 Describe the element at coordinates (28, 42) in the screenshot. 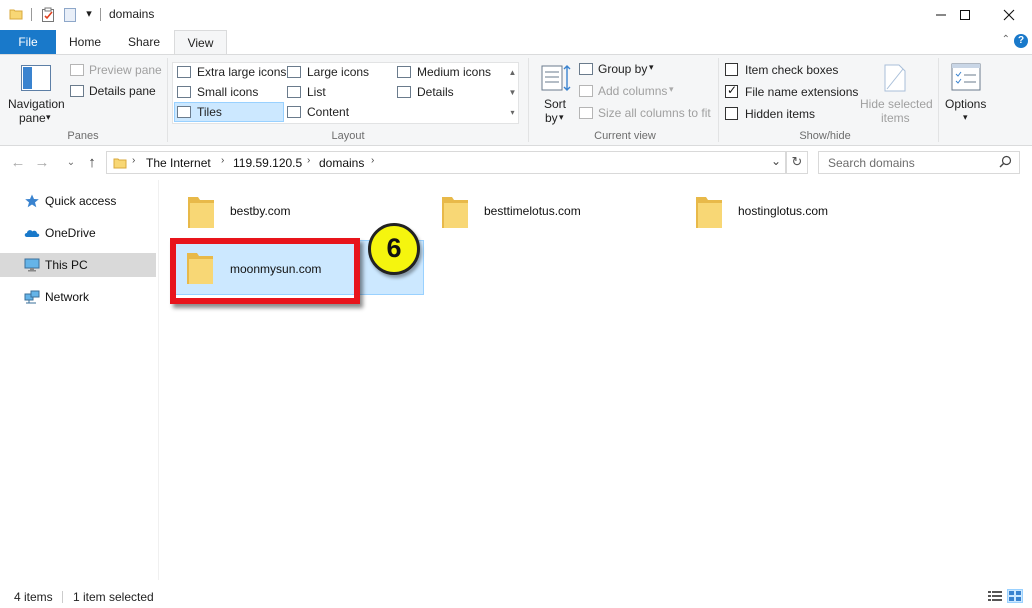

I see `tab-file: File` at that location.